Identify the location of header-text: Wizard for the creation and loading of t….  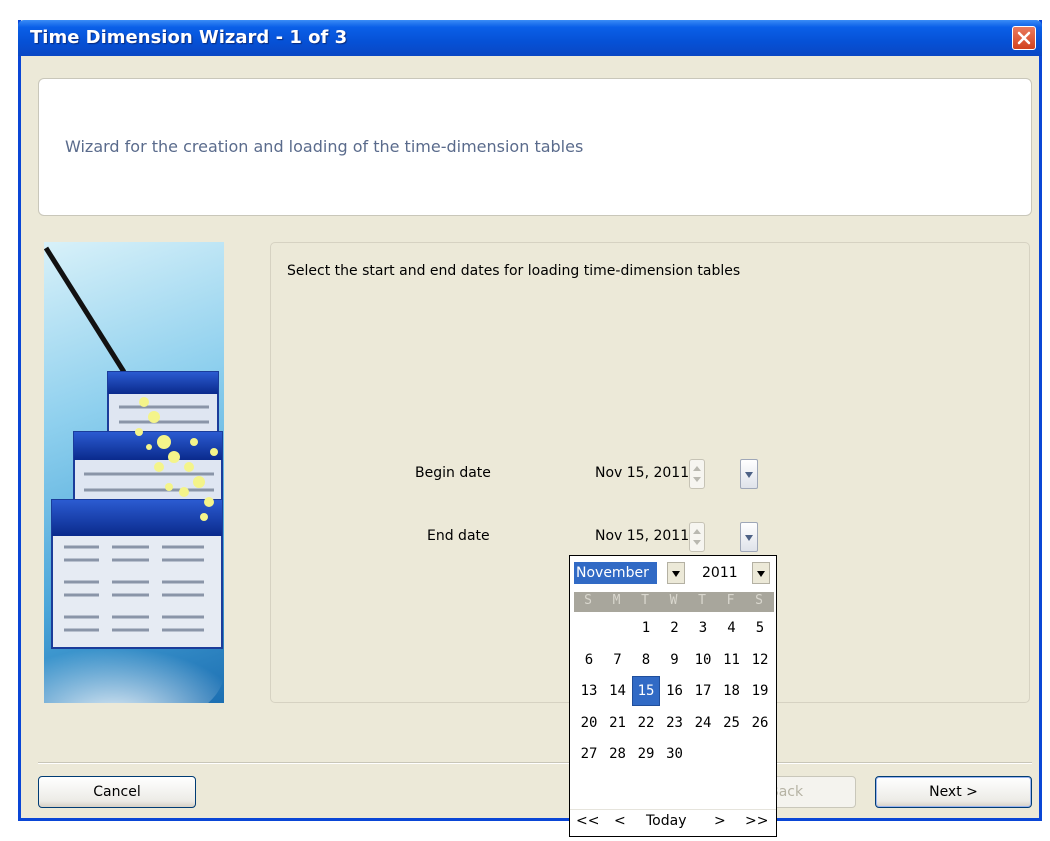
(324, 146).